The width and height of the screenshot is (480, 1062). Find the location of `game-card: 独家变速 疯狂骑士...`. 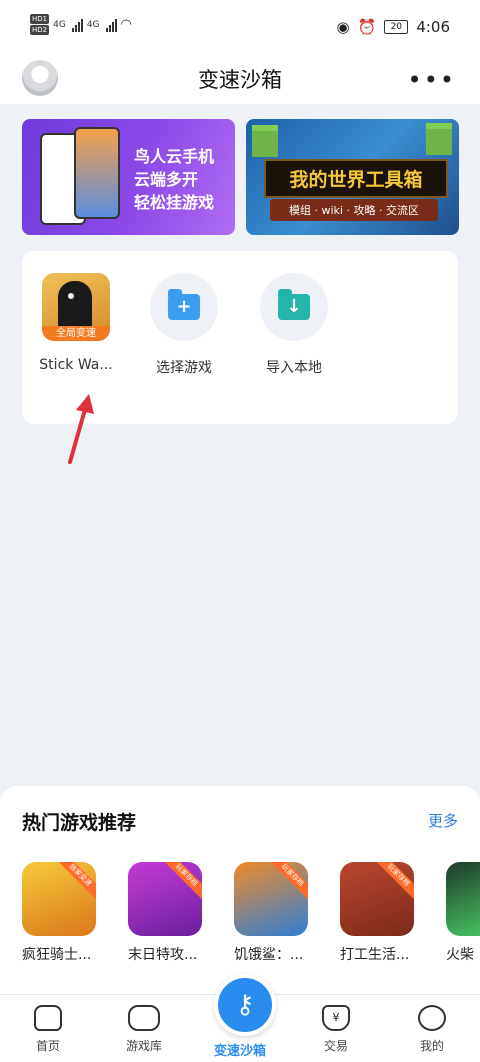

game-card: 独家变速 疯狂骑士... is located at coordinates (62, 913).